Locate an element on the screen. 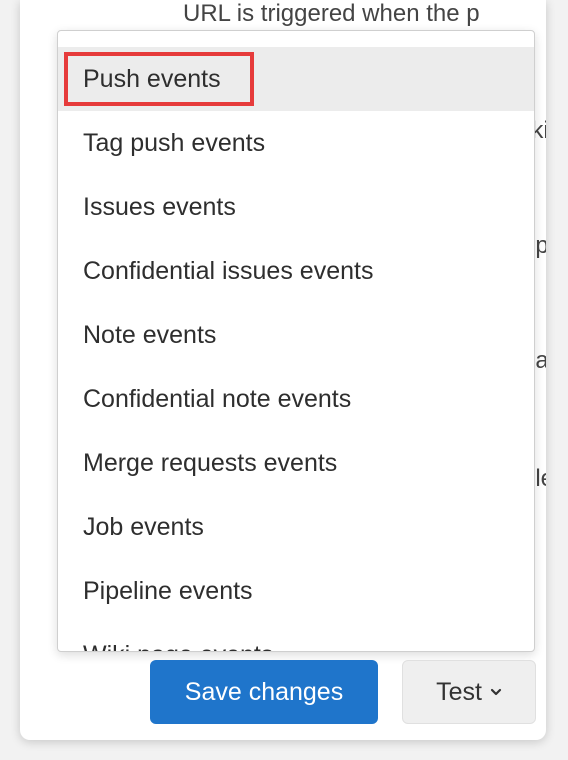 The width and height of the screenshot is (568, 760). dropdown-item-label: Merge requests events is located at coordinates (210, 462).